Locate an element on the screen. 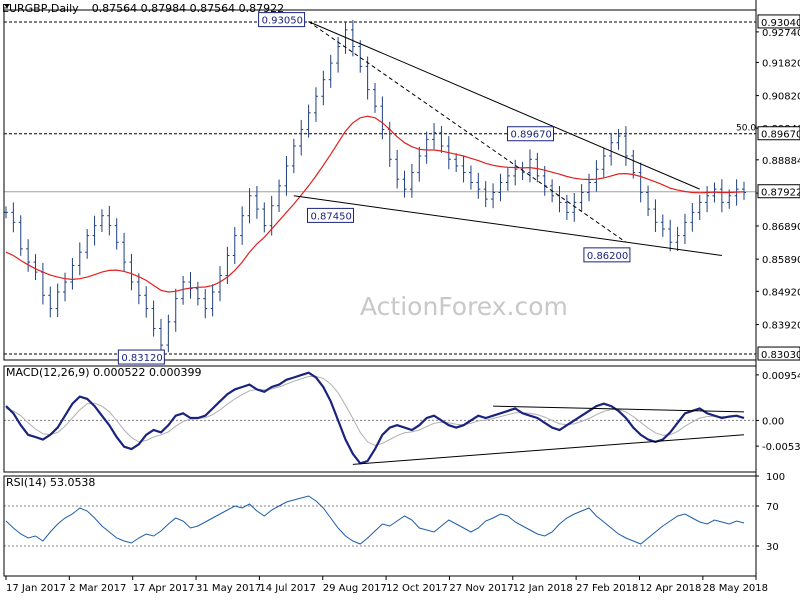 The width and height of the screenshot is (800, 604). rsi-tick-label: 70 is located at coordinates (772, 507).